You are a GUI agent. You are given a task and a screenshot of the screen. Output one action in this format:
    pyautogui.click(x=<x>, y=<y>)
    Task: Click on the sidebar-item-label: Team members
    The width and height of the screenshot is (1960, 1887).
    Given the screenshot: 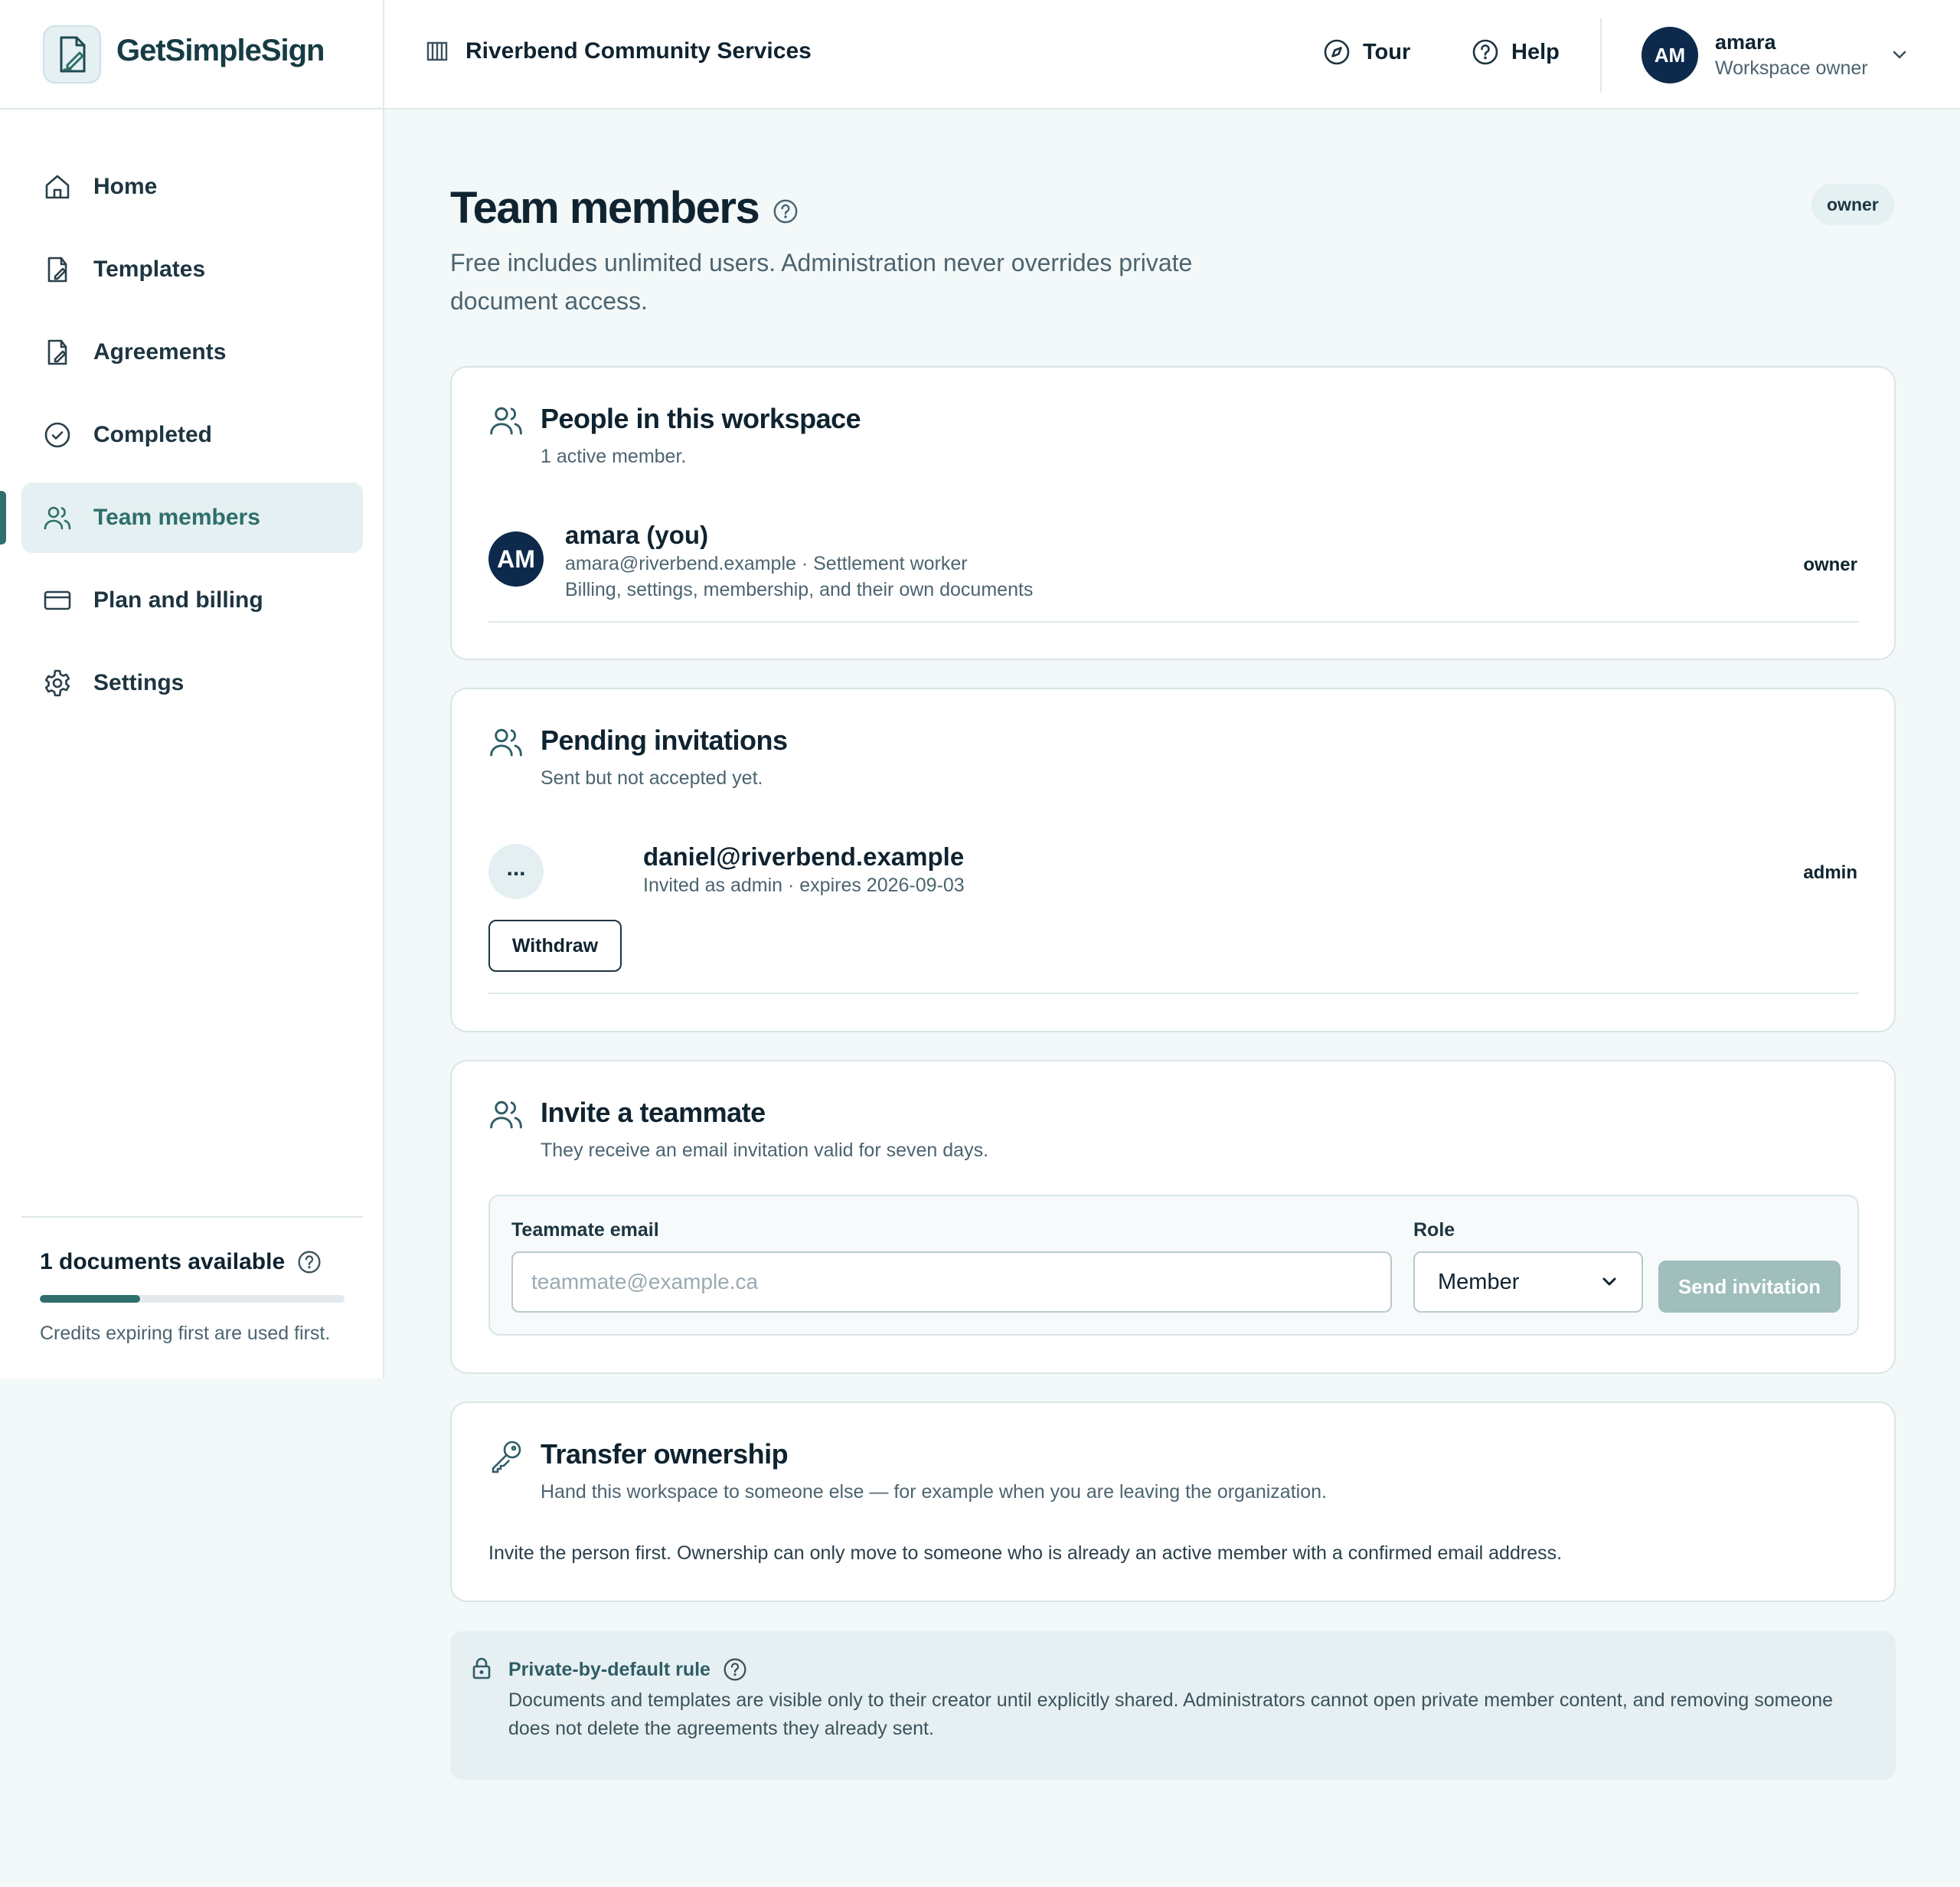 What is the action you would take?
    pyautogui.click(x=176, y=517)
    